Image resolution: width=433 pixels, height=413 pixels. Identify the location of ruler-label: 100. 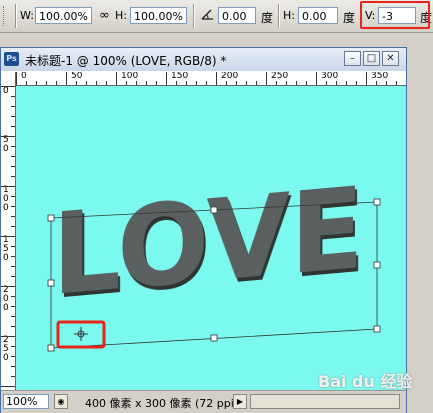
(130, 76).